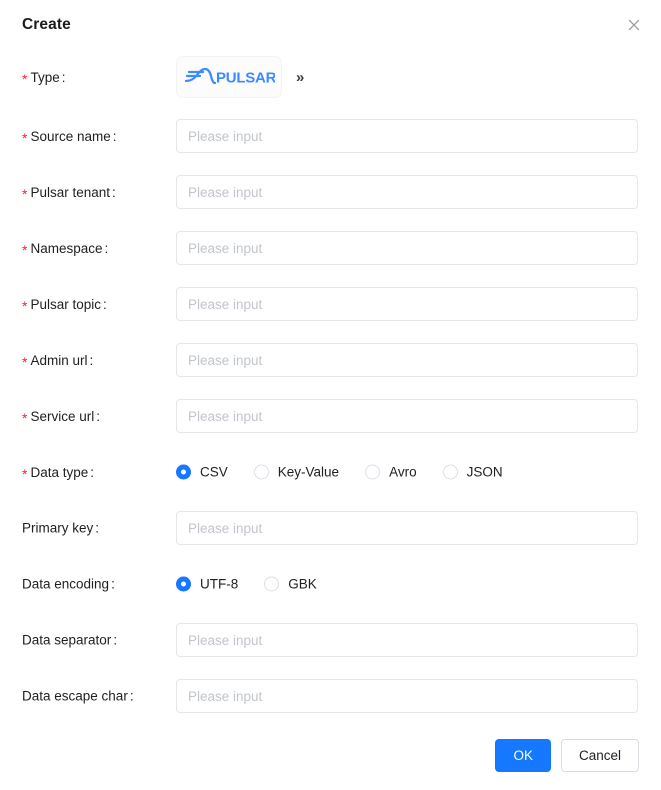 This screenshot has height=790, width=661. I want to click on form-row-namespace: * Namespace:, so click(330, 248).